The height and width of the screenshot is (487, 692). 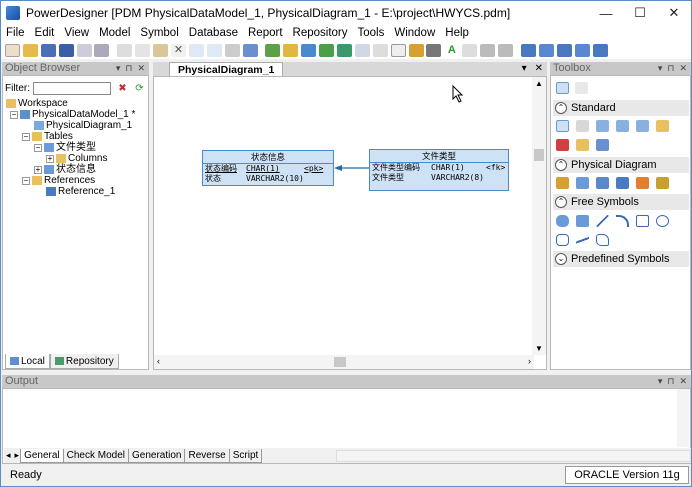 What do you see at coordinates (345, 50) in the screenshot?
I see `merge-icon` at bounding box center [345, 50].